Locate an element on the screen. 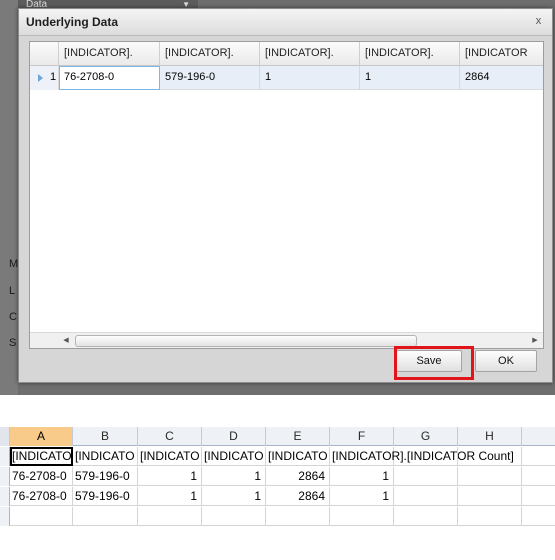  column-header: H is located at coordinates (490, 436).